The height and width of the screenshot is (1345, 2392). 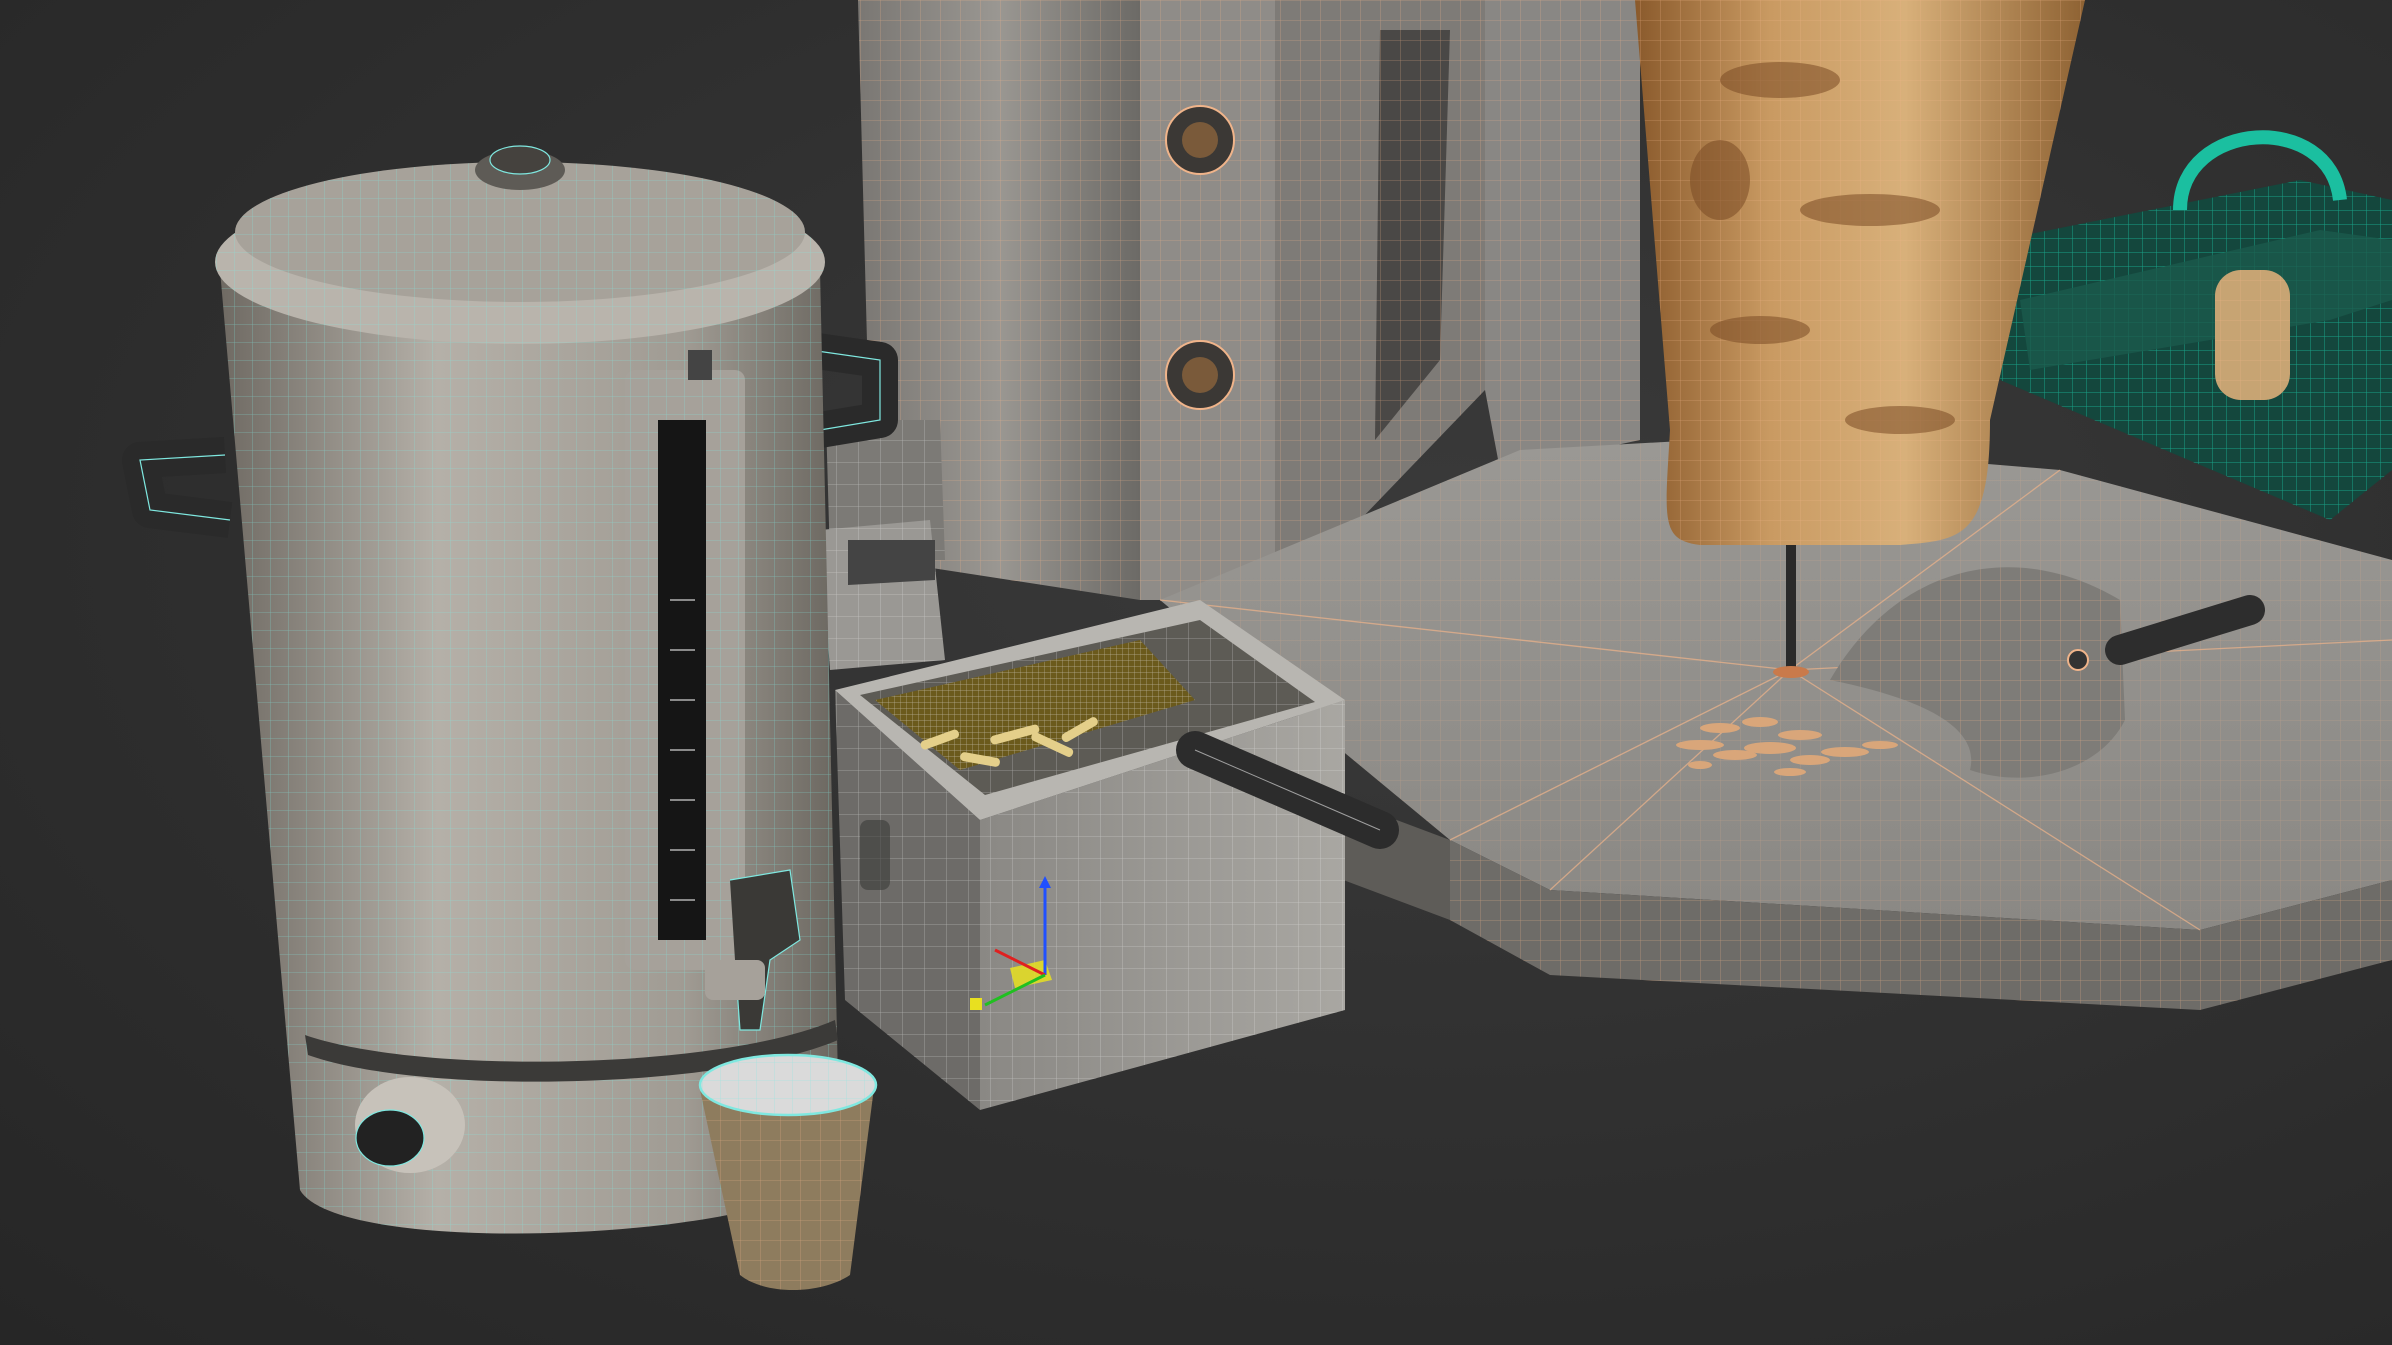 I want to click on contact-grill, so click(x=2196, y=325).